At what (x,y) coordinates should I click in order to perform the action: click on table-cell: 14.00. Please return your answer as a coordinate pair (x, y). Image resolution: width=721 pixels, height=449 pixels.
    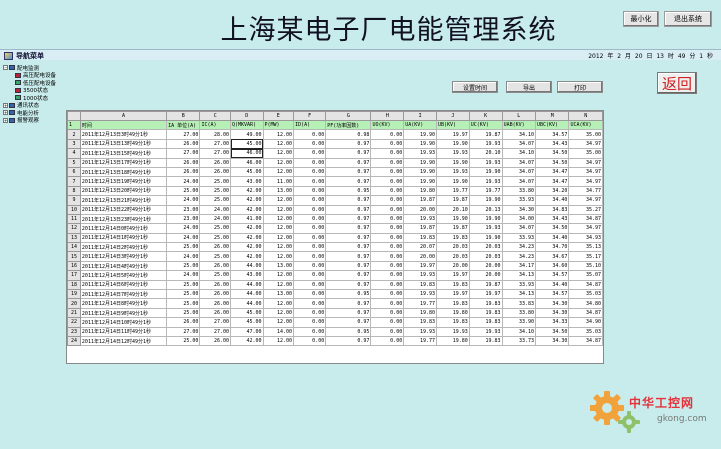
    Looking at the image, I should click on (278, 332).